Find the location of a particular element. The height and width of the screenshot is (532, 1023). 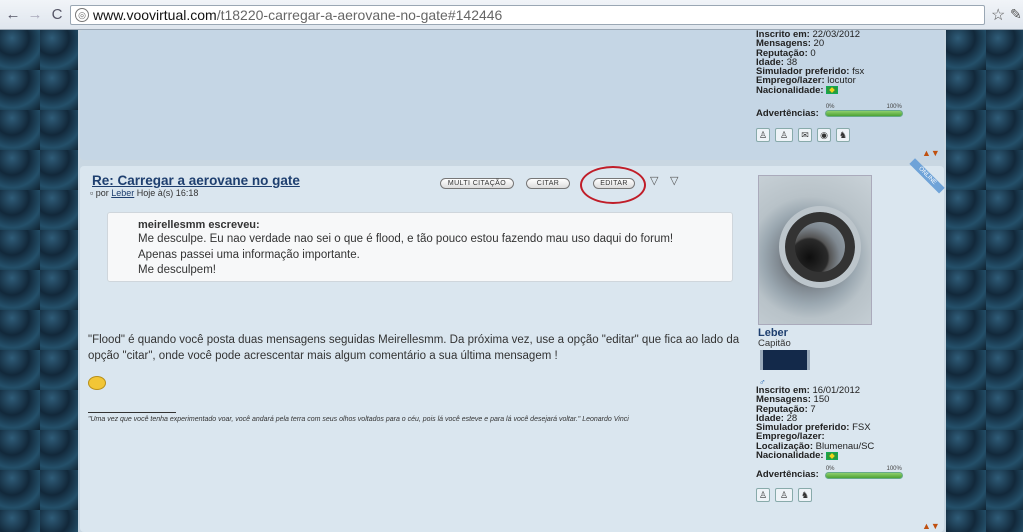

url-host: www.voovirtual.com is located at coordinates (155, 15).